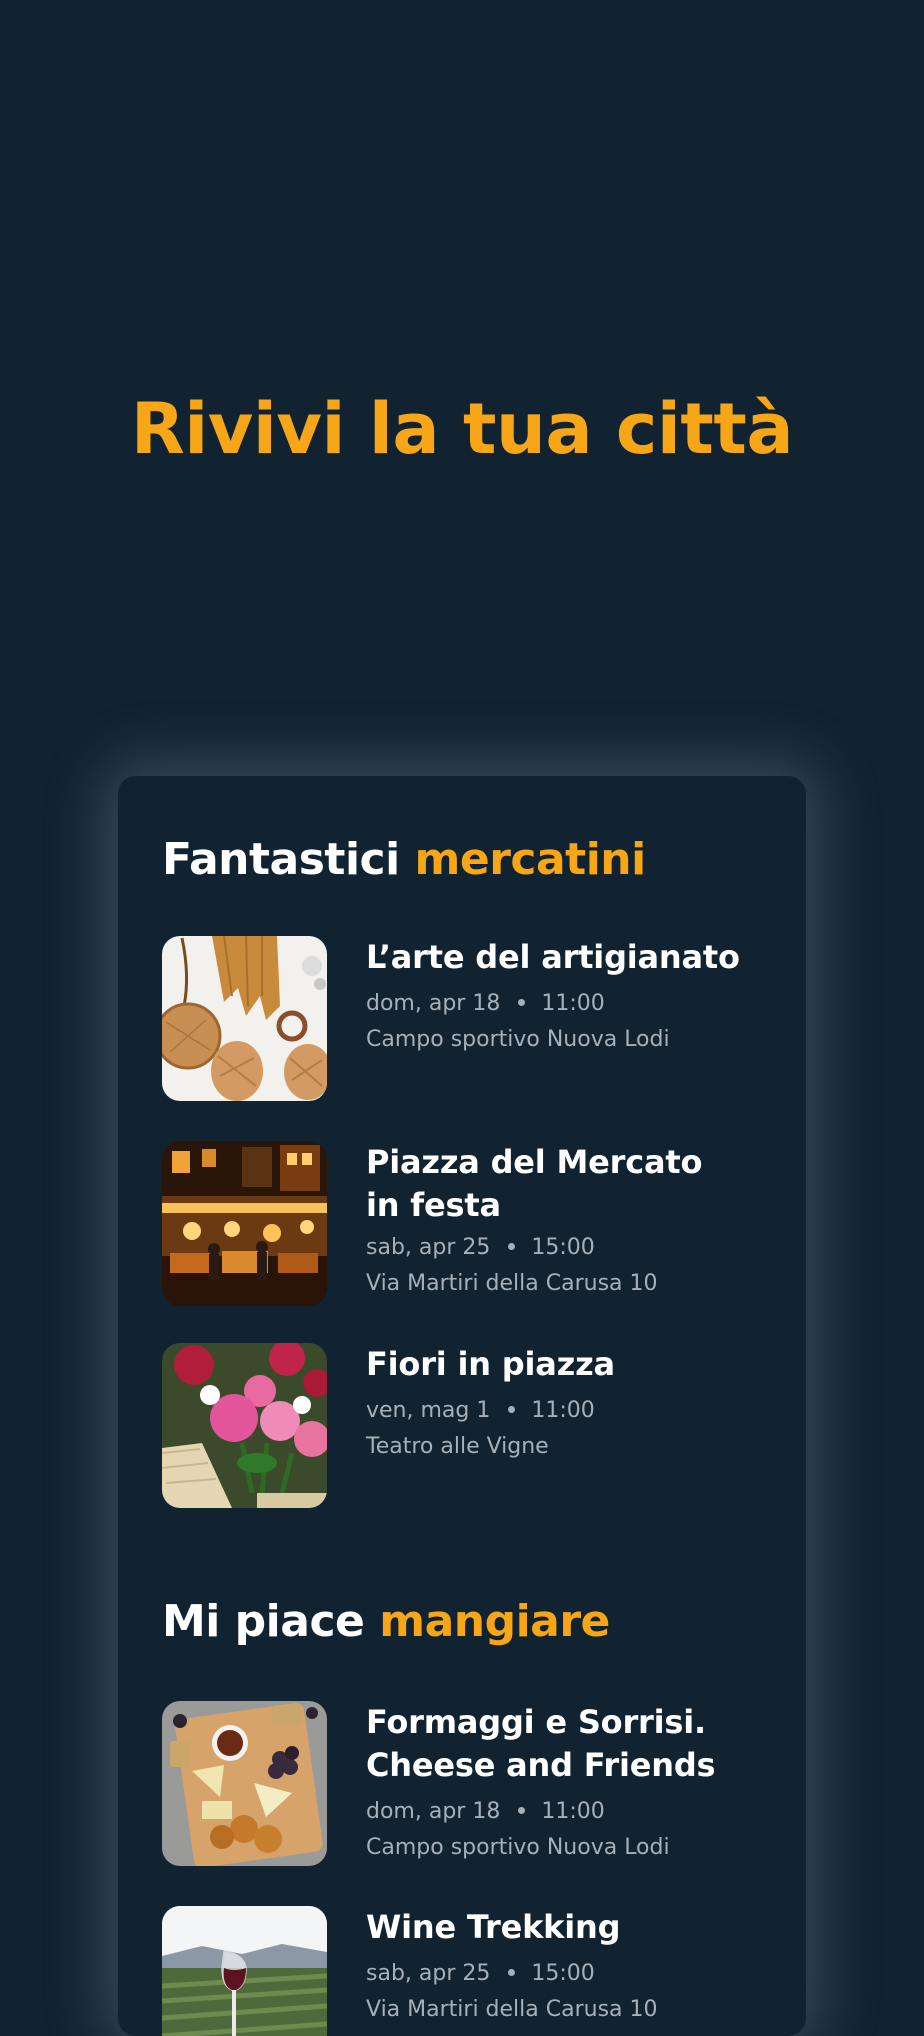 This screenshot has height=2036, width=924. I want to click on section-title-accent: mercatini, so click(530, 859).